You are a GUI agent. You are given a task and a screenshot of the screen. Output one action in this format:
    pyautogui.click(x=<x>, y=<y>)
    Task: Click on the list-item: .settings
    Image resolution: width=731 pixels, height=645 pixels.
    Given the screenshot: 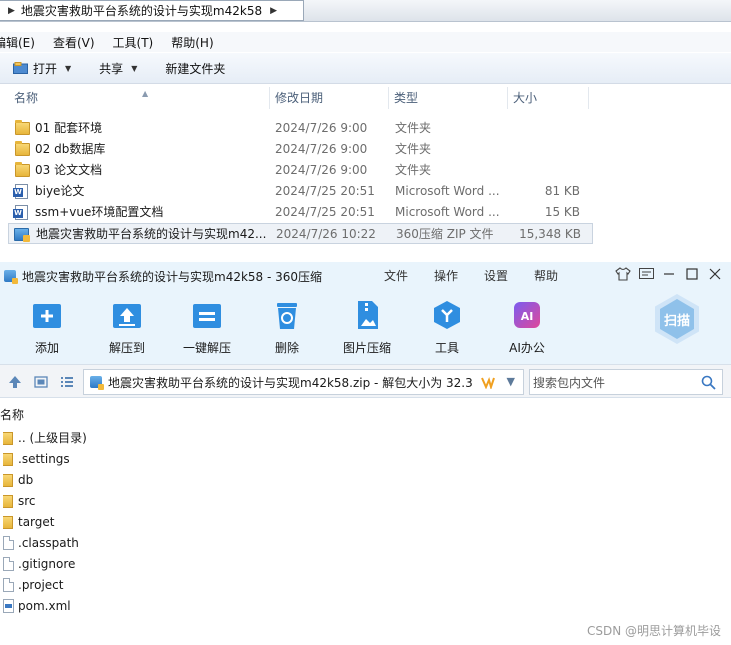 What is the action you would take?
    pyautogui.click(x=365, y=459)
    